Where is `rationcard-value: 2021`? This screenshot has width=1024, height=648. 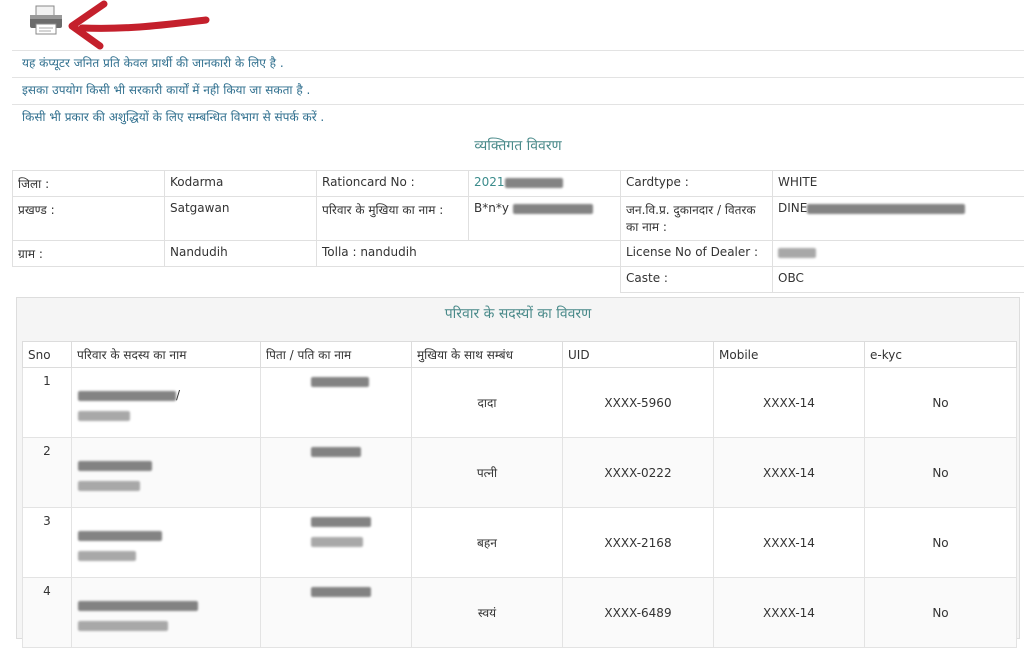 rationcard-value: 2021 is located at coordinates (489, 182).